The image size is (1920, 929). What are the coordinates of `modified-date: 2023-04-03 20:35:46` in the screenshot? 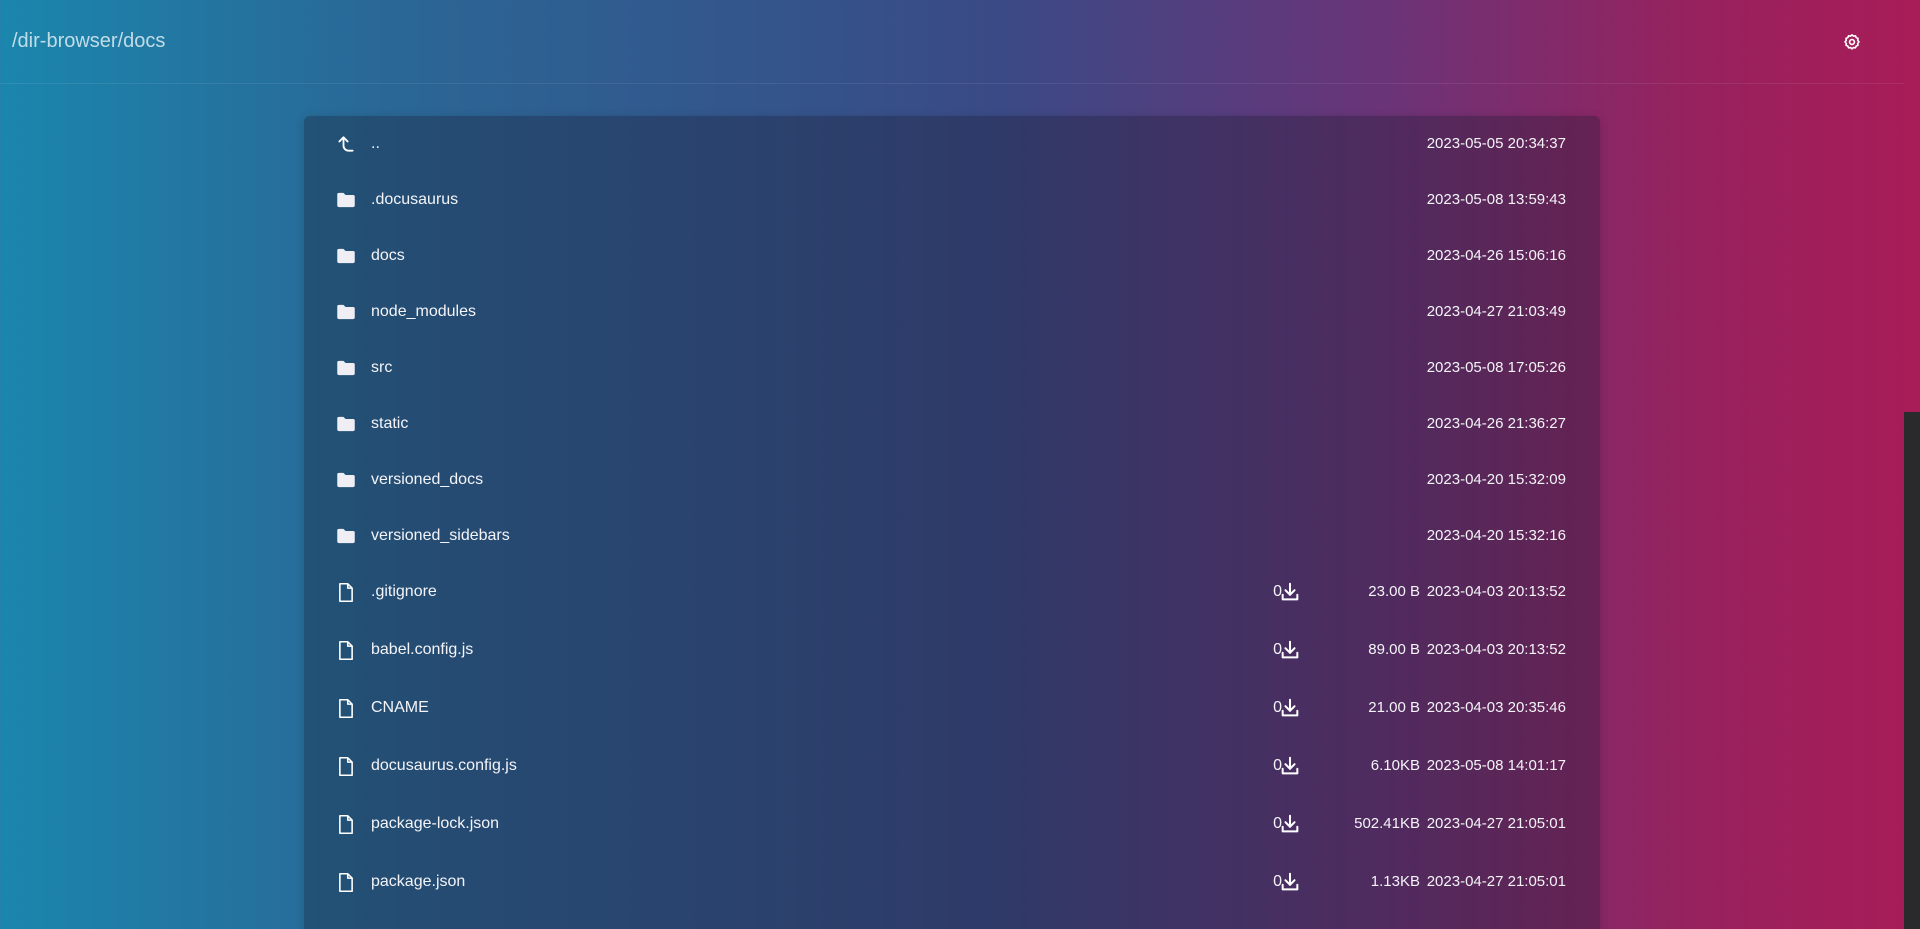 It's located at (1496, 707).